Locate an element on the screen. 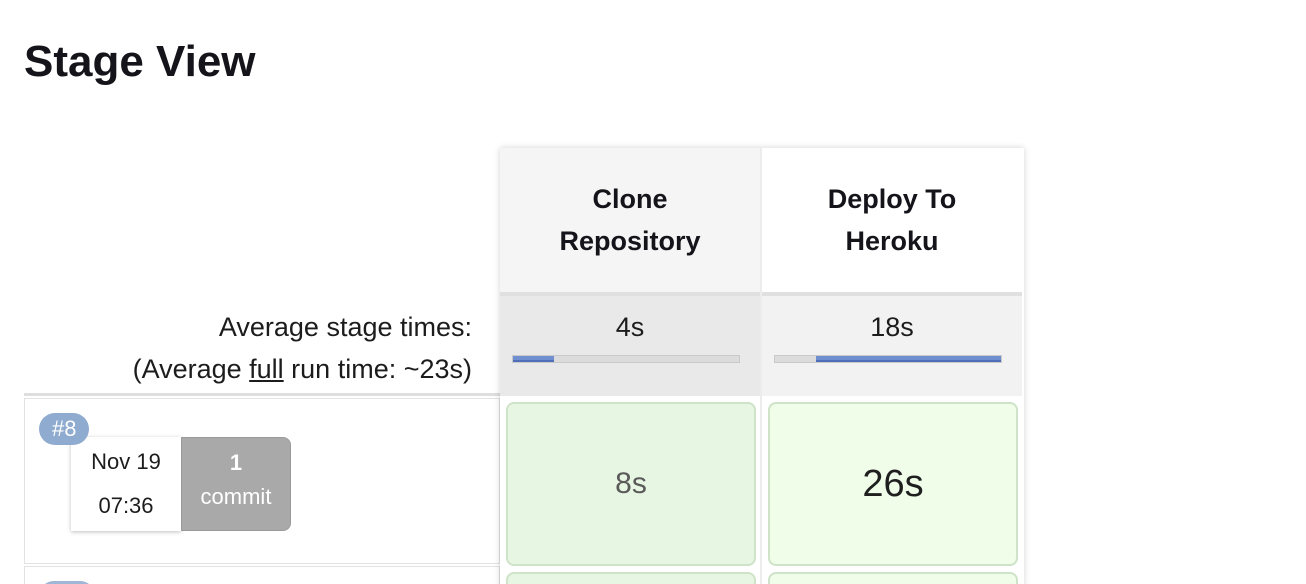  average-full-prefix: (Average is located at coordinates (191, 369).